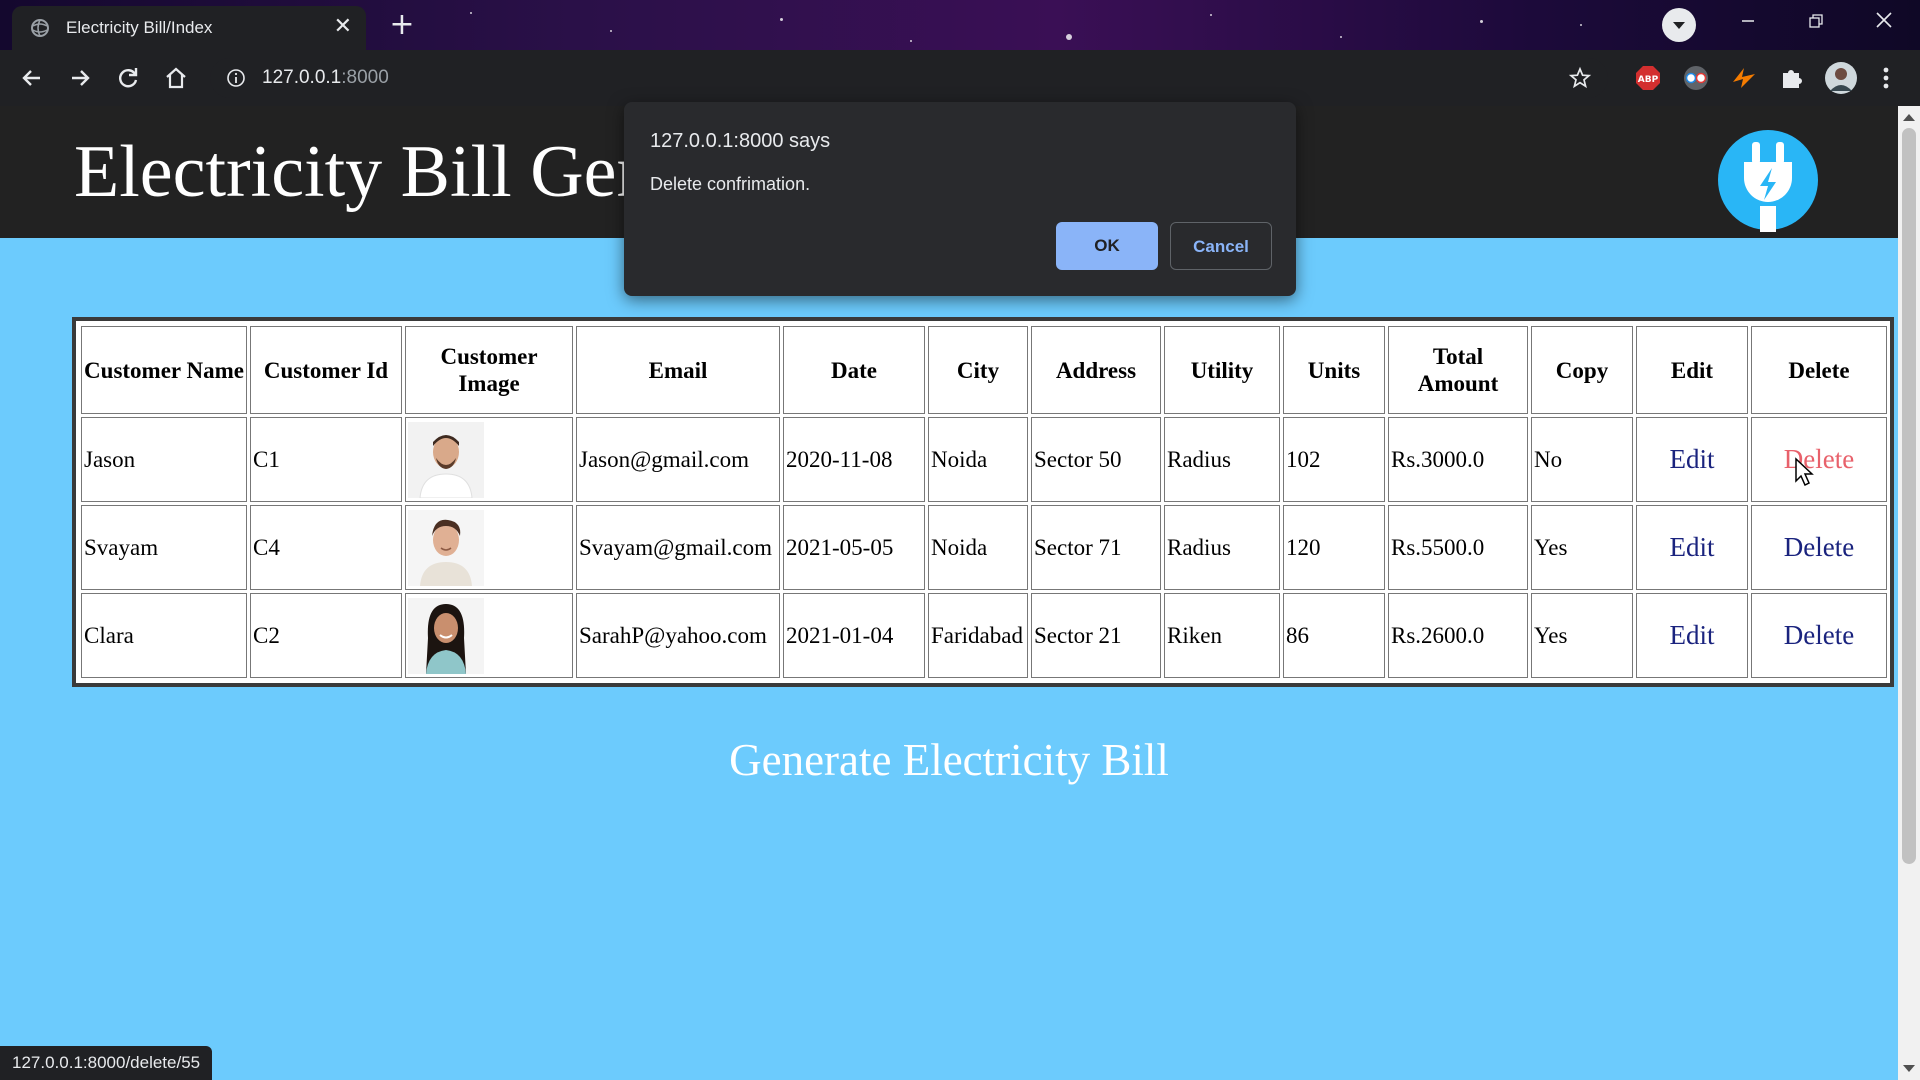 The height and width of the screenshot is (1080, 1920). What do you see at coordinates (32, 78) in the screenshot?
I see `back-icon` at bounding box center [32, 78].